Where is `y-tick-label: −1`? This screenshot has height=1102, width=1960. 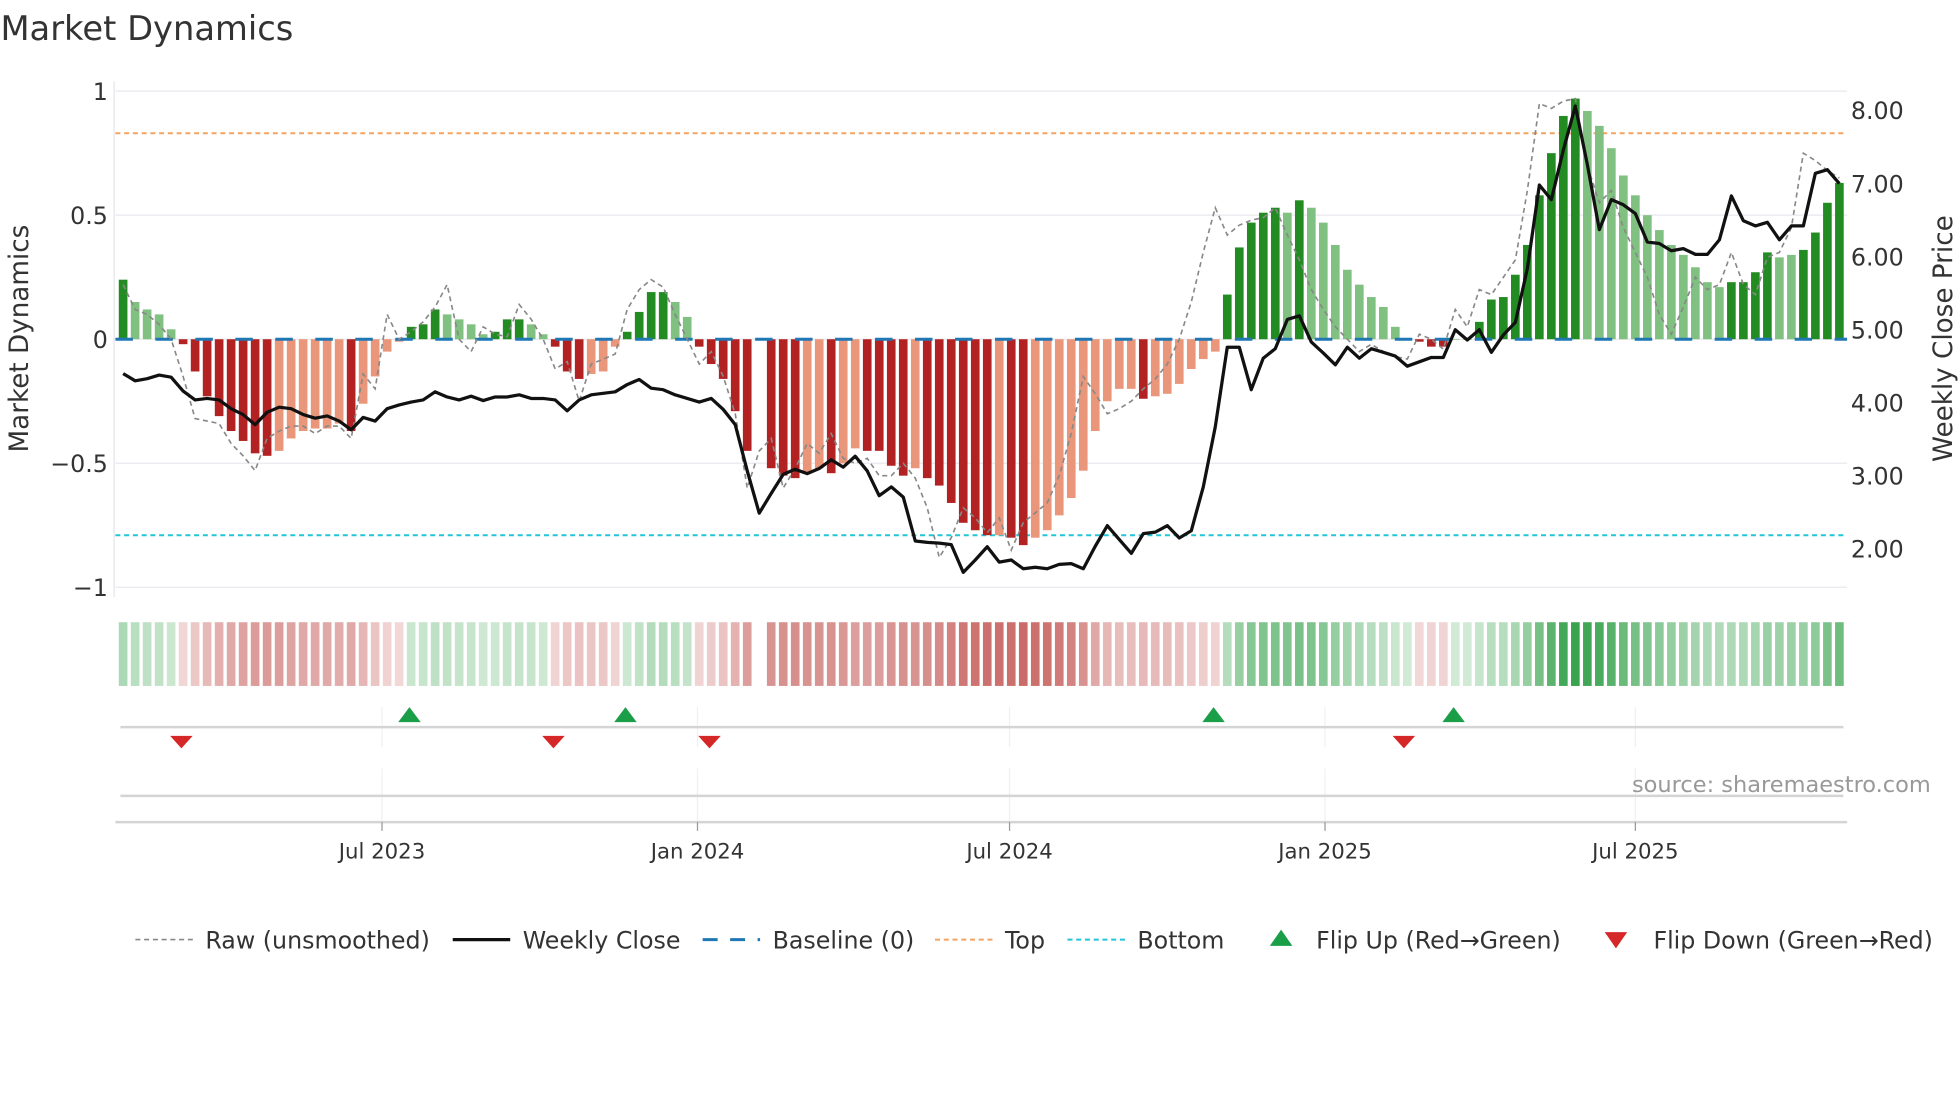
y-tick-label: −1 is located at coordinates (90, 588).